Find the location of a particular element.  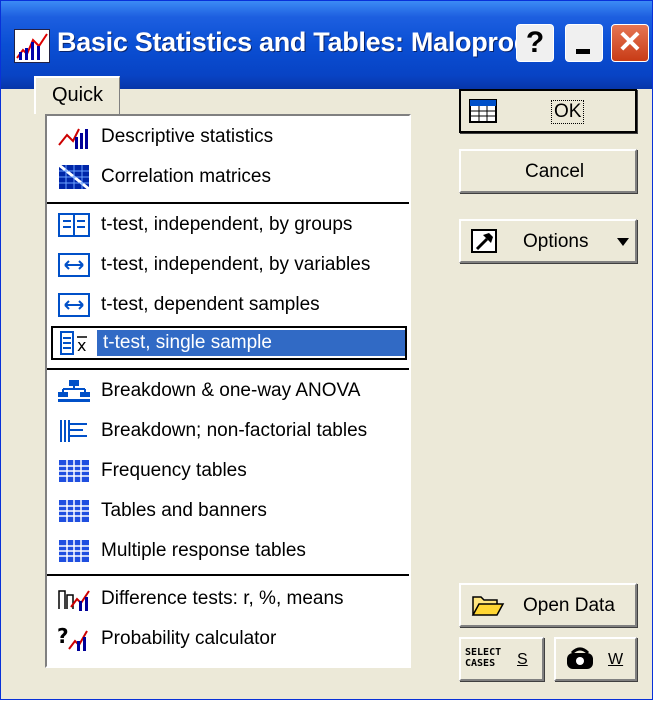

cancel-label: Cancel is located at coordinates (555, 171).